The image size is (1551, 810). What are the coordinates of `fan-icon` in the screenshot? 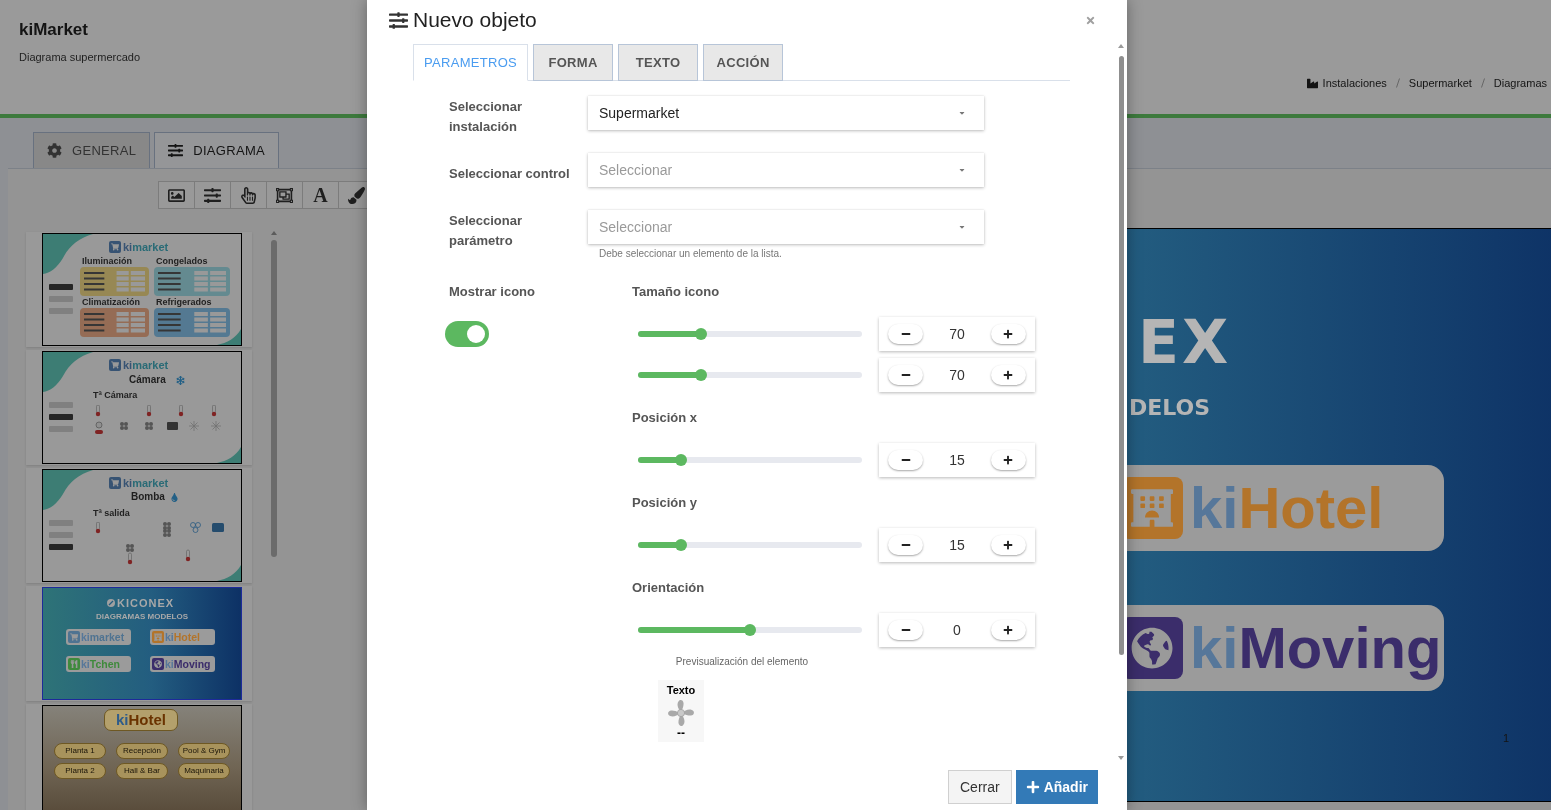 It's located at (681, 713).